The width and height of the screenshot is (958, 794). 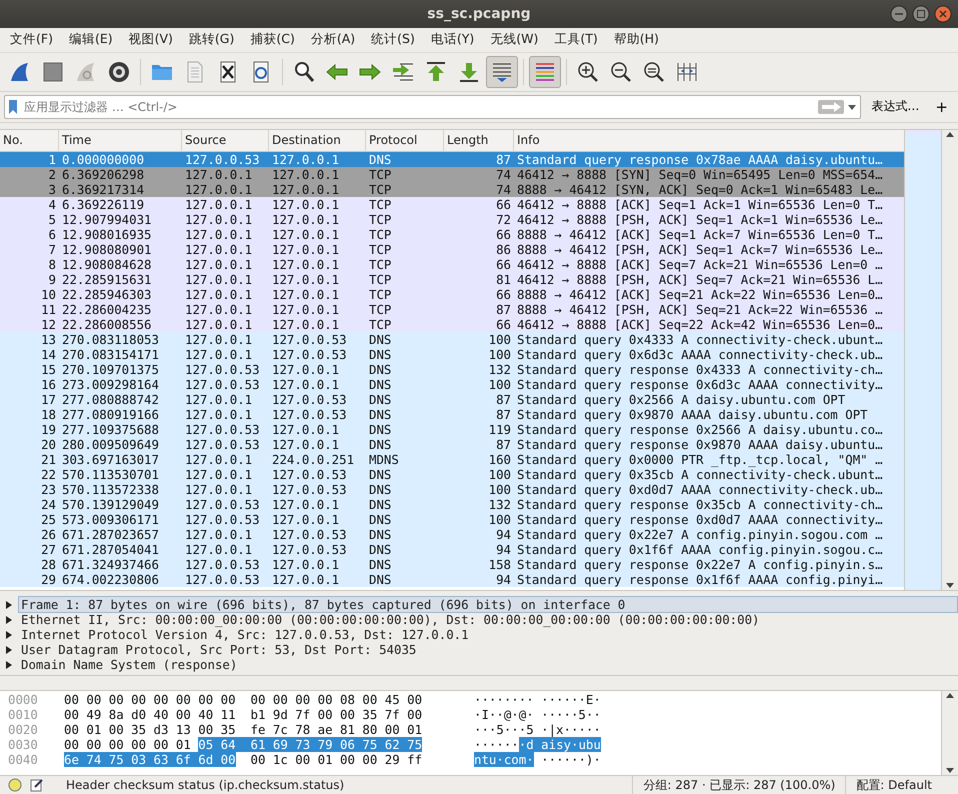 I want to click on table-cell-text: 22.285915631, so click(x=107, y=279).